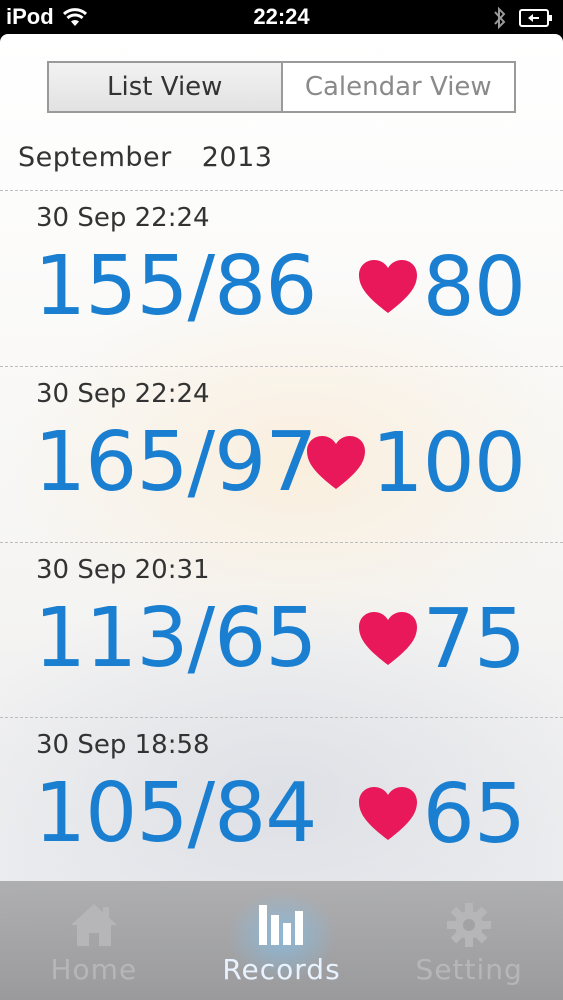 The height and width of the screenshot is (1000, 563). Describe the element at coordinates (164, 87) in the screenshot. I see `list-view-button: List View` at that location.